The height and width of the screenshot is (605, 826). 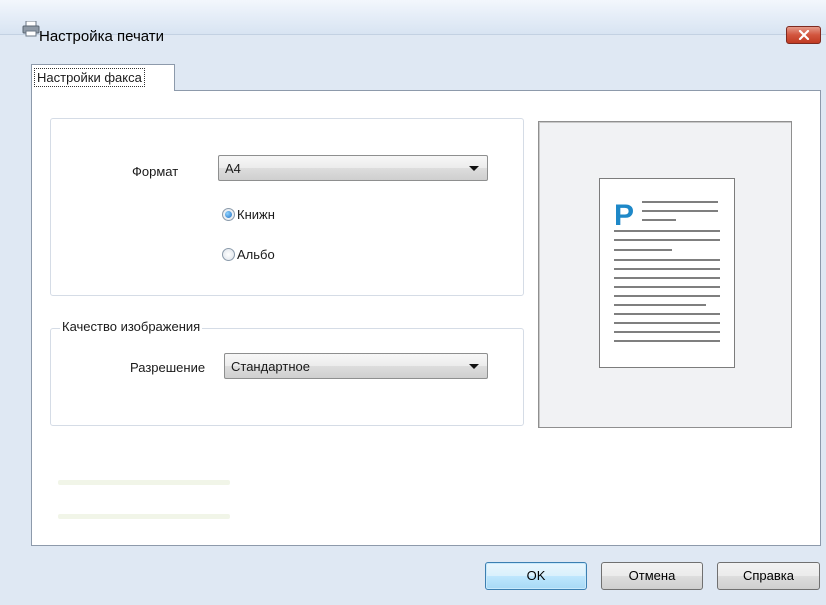 What do you see at coordinates (131, 326) in the screenshot?
I see `image-quality-legend: Качество изображения` at bounding box center [131, 326].